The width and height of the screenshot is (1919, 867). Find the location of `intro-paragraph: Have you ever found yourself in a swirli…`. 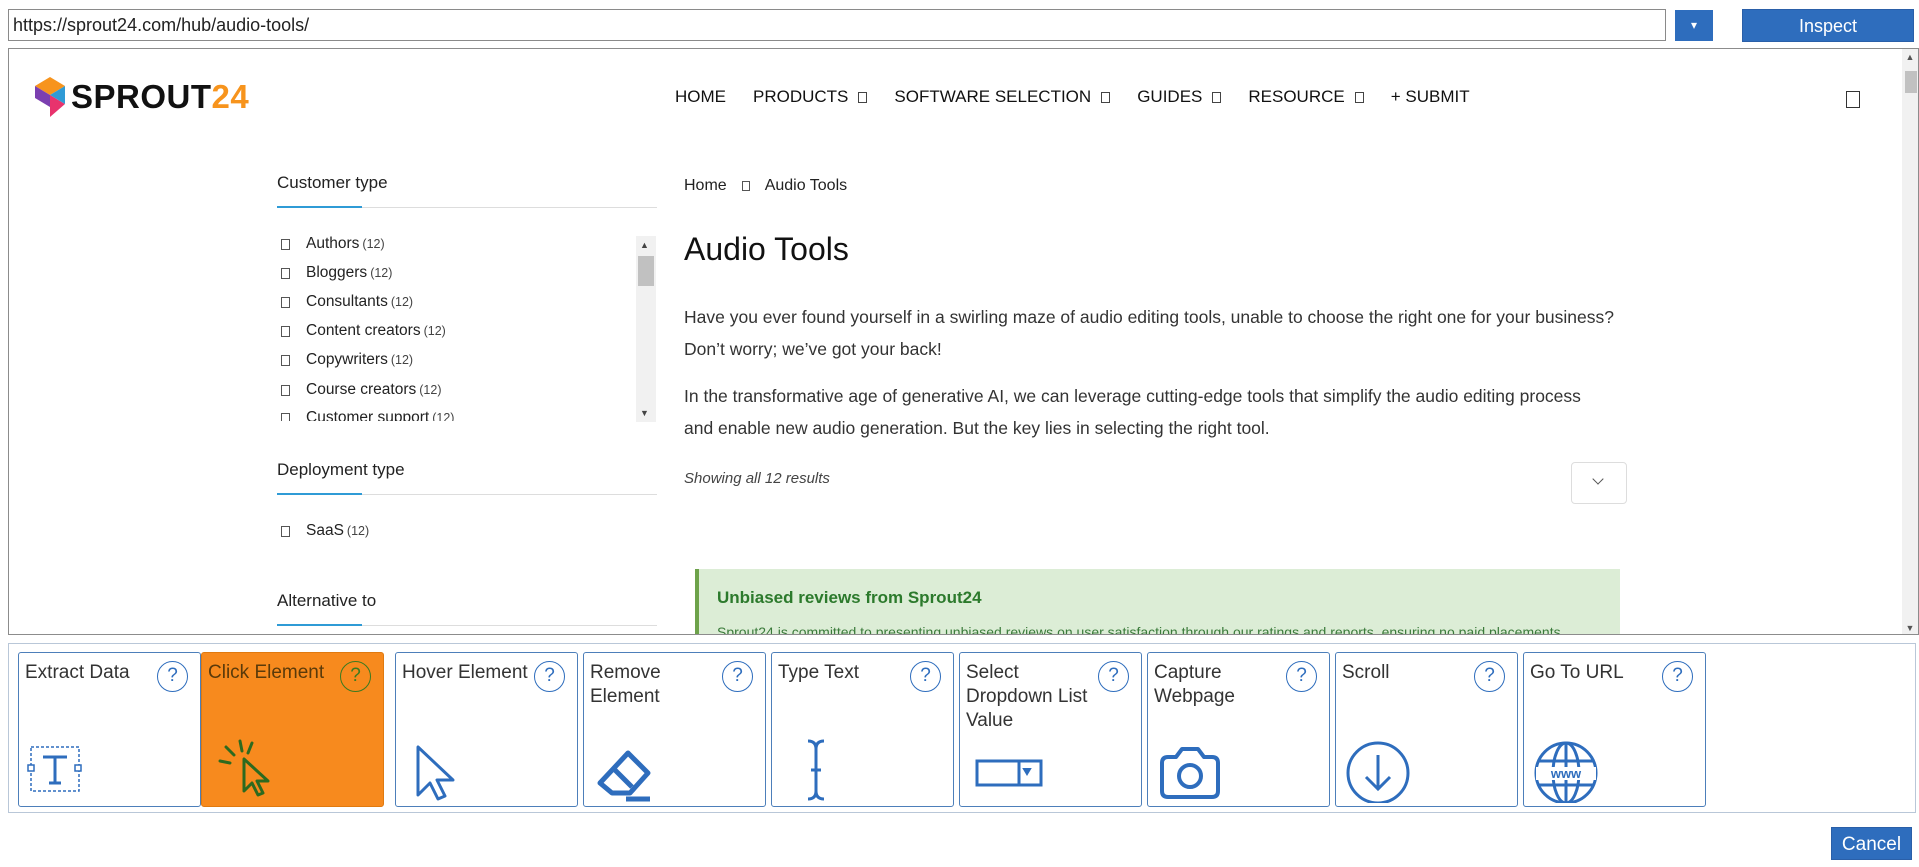

intro-paragraph: Have you ever found yourself in a swirli… is located at coordinates (1149, 333).